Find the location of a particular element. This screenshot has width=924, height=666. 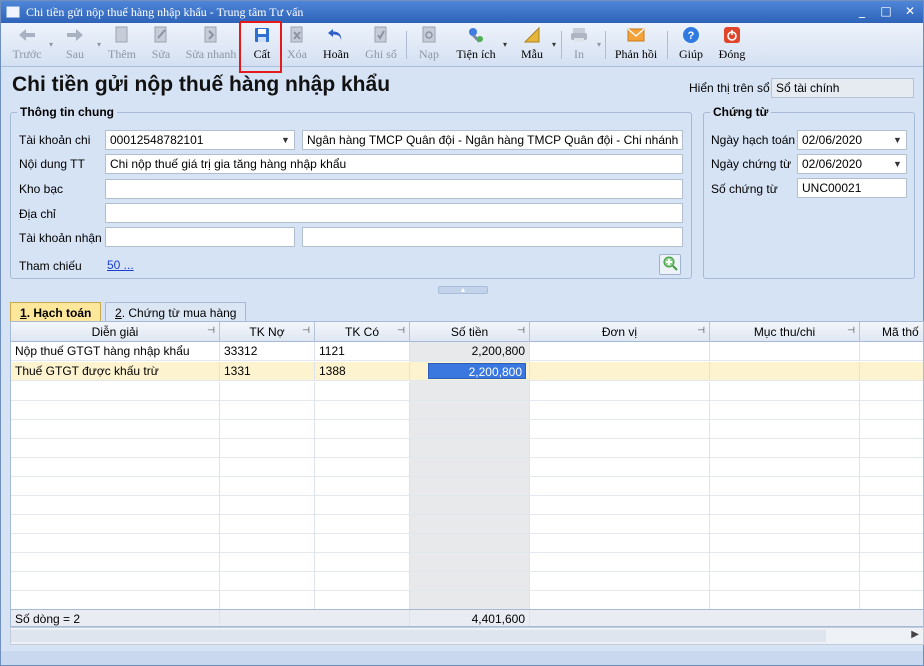

receive-account-field is located at coordinates (200, 237).